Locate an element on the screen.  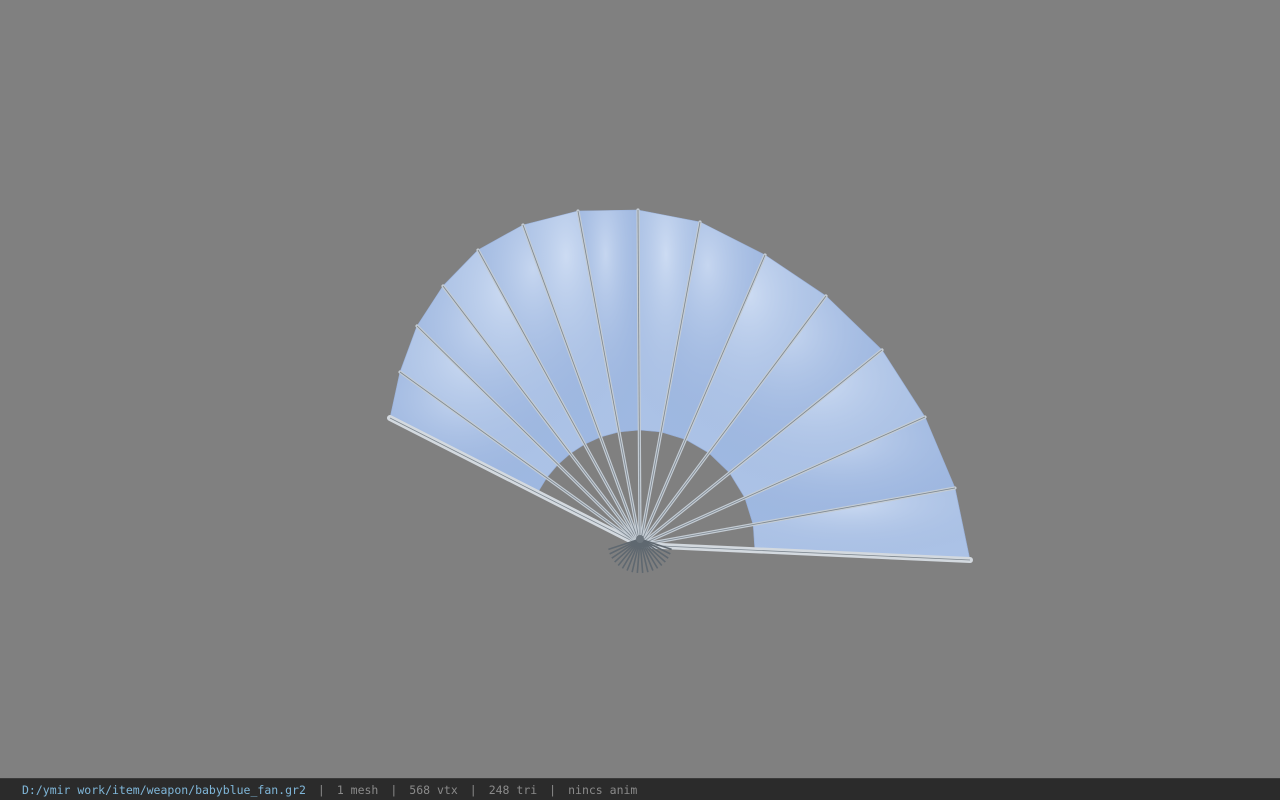
vertex-count: 568 vtx is located at coordinates (433, 789).